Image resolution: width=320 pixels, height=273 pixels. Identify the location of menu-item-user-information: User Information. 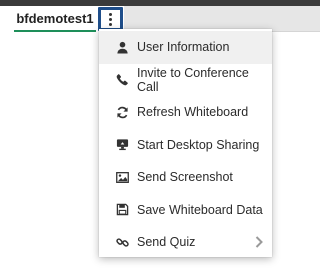
(185, 47).